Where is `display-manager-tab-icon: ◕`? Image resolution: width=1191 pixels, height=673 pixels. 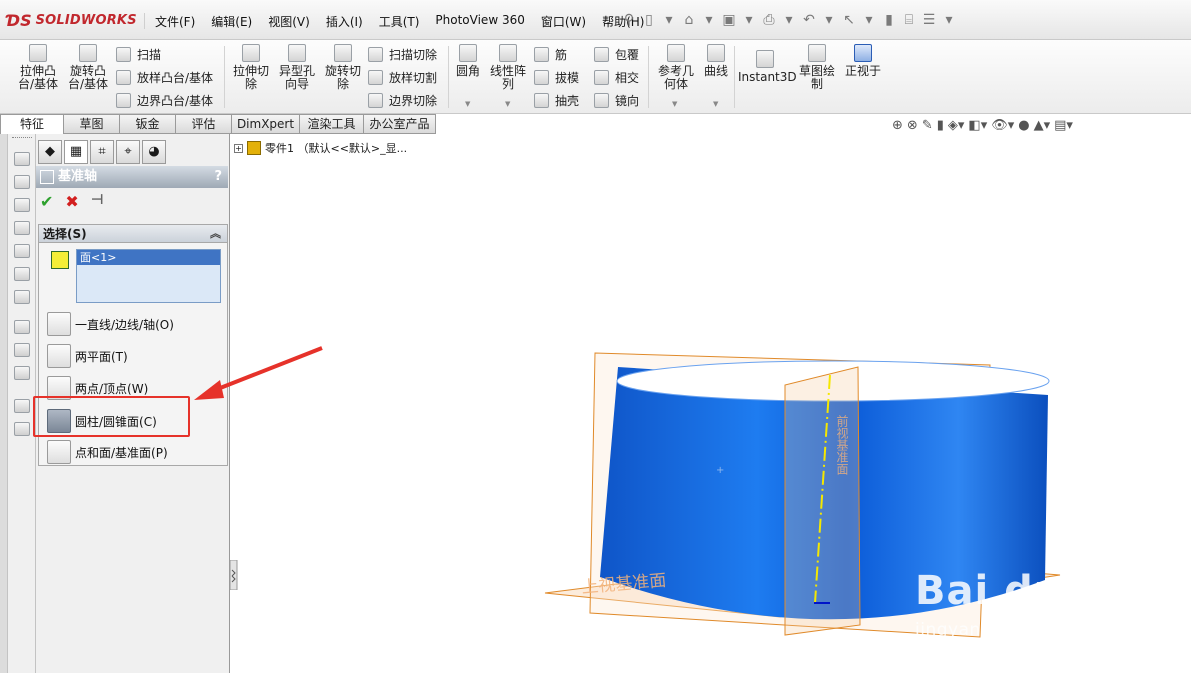
display-manager-tab-icon: ◕ is located at coordinates (154, 152).